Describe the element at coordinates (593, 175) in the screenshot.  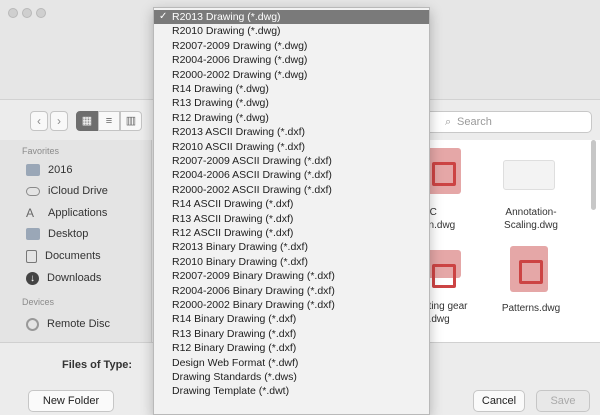
I see `file-browser-scrollbar` at that location.